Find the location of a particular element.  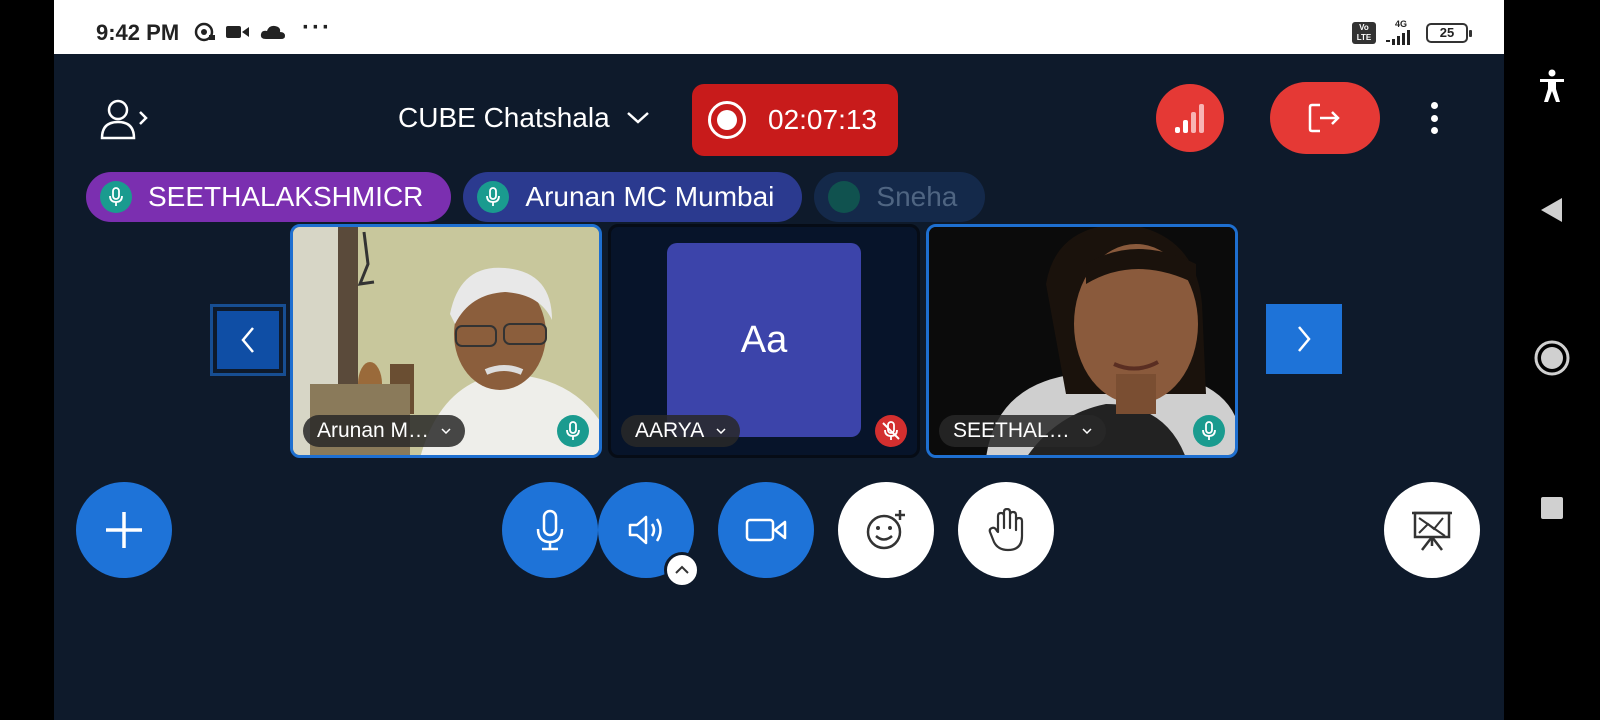

talking-indicator-bar: SEETHALAKSHMICR Arunan MC Mumbai Sneha is located at coordinates (536, 197).